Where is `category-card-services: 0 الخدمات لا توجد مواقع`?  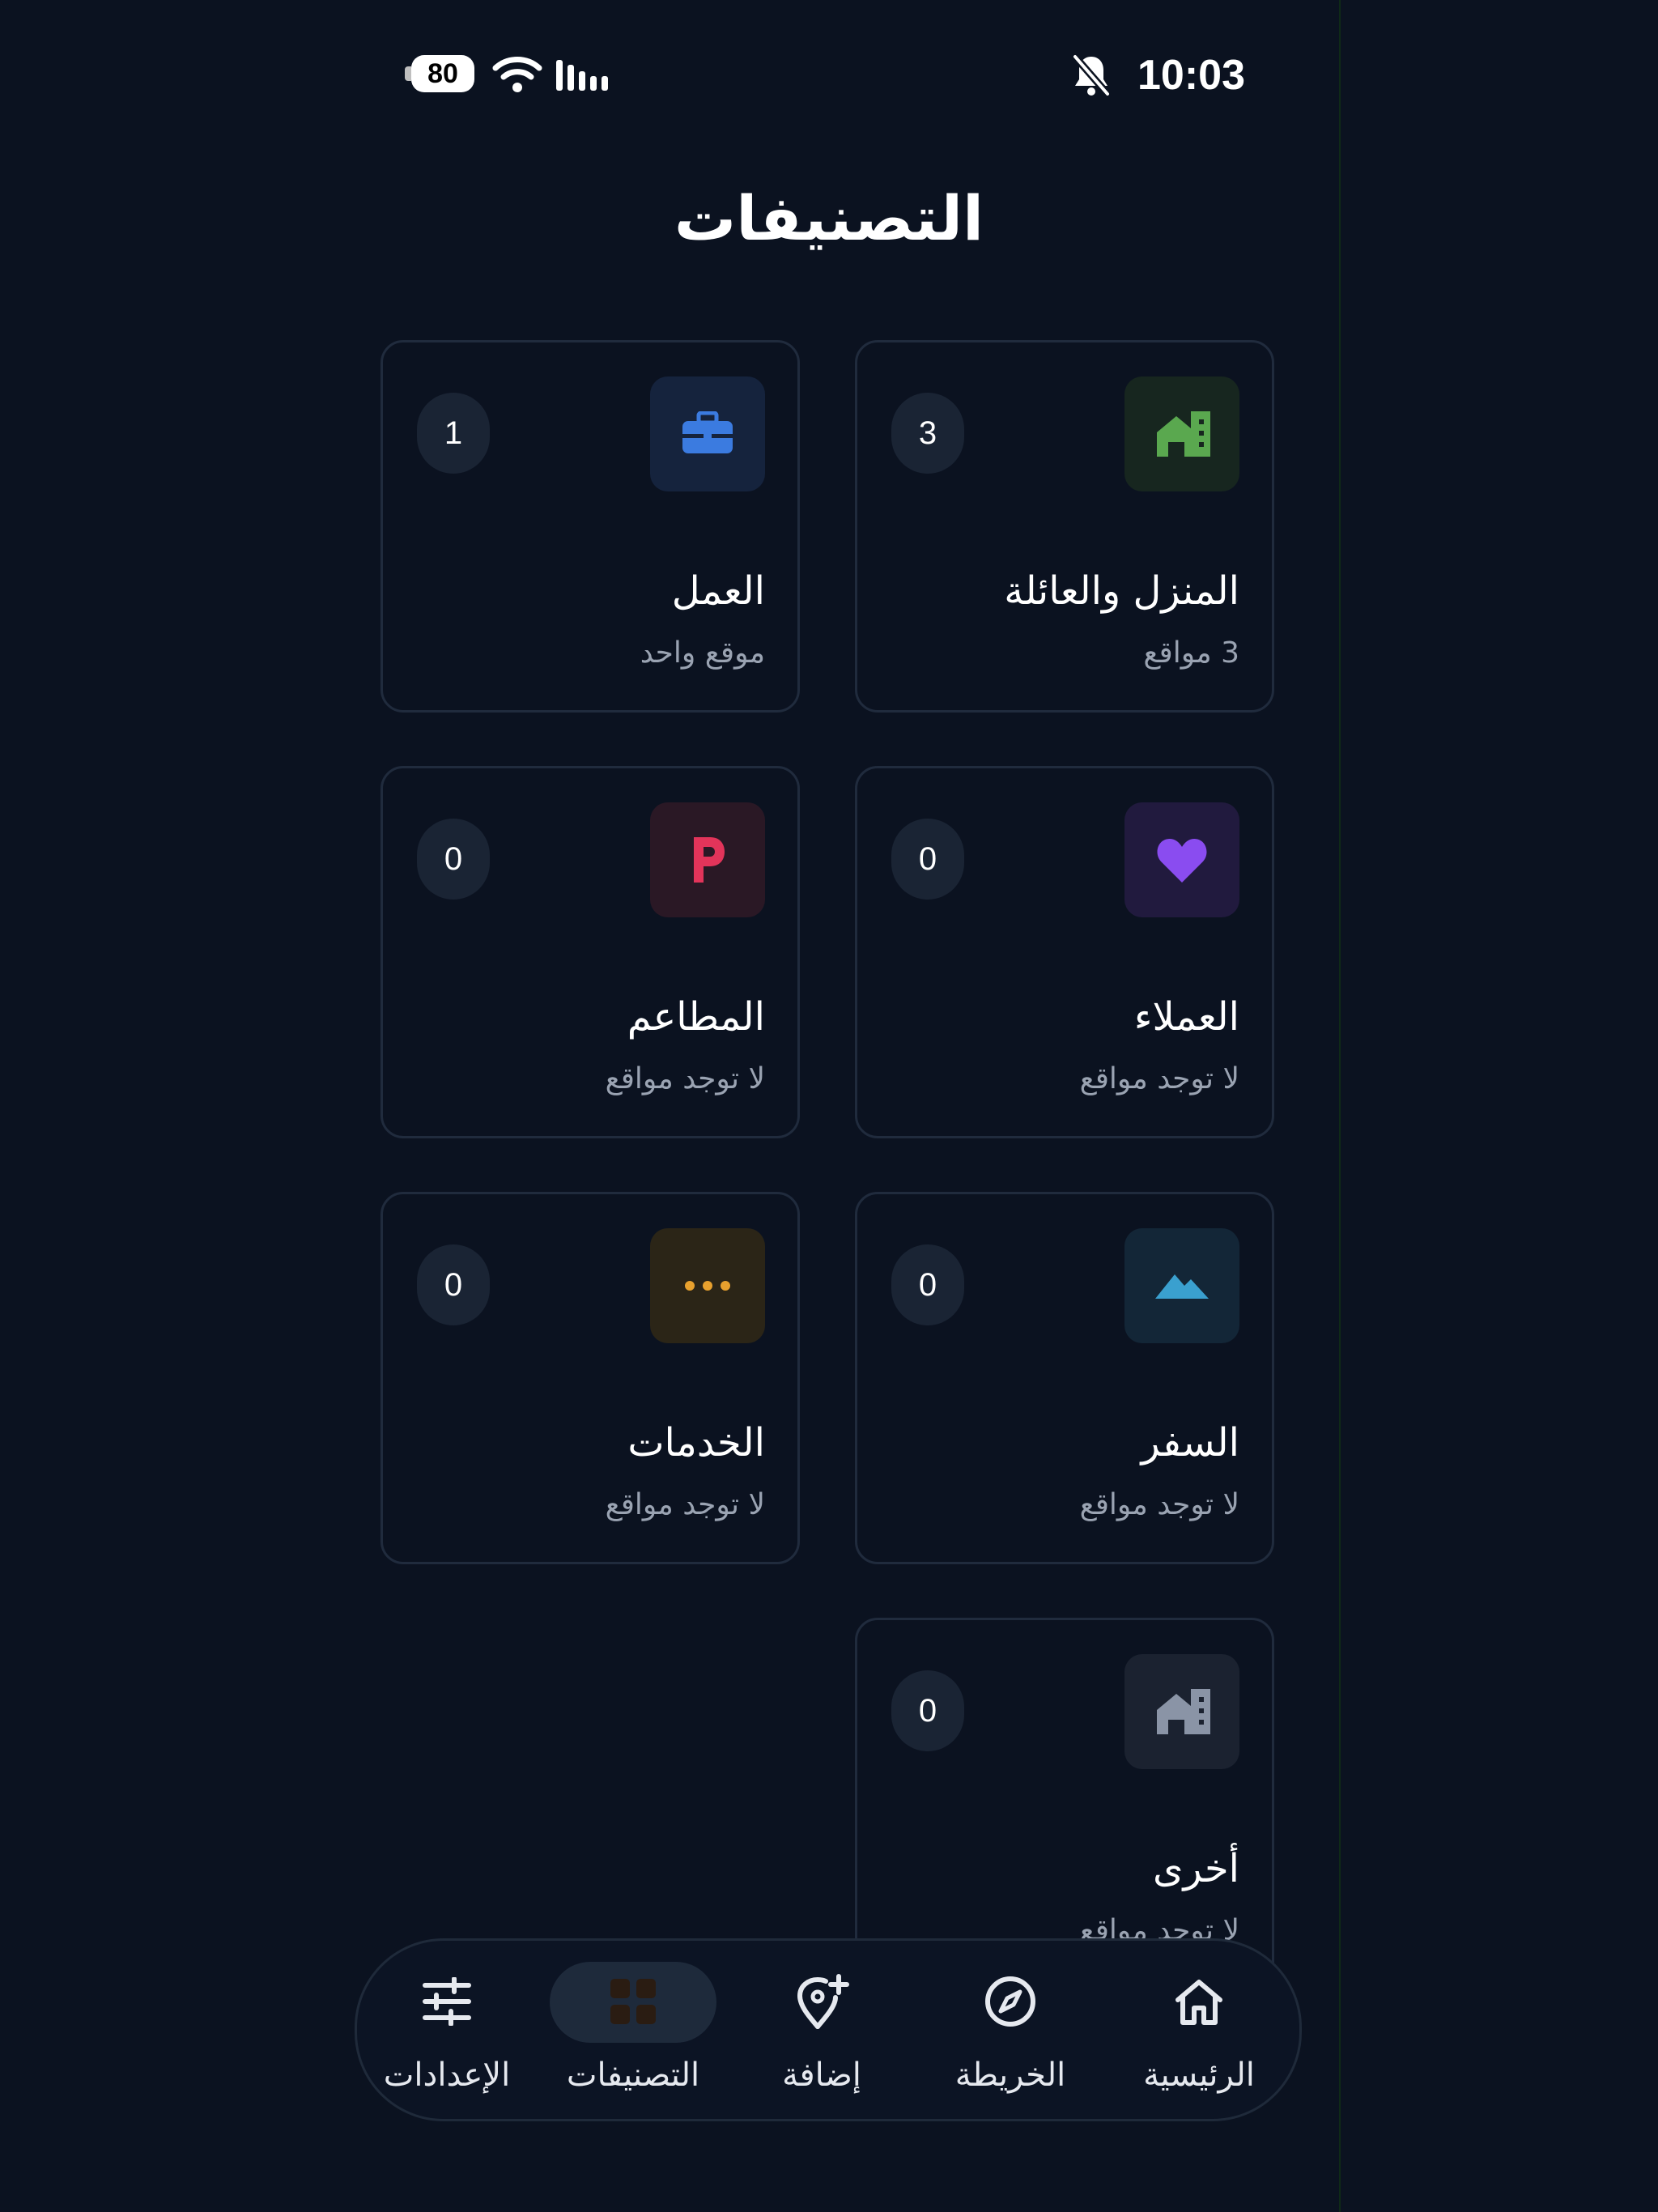 category-card-services: 0 الخدمات لا توجد مواقع is located at coordinates (590, 1378).